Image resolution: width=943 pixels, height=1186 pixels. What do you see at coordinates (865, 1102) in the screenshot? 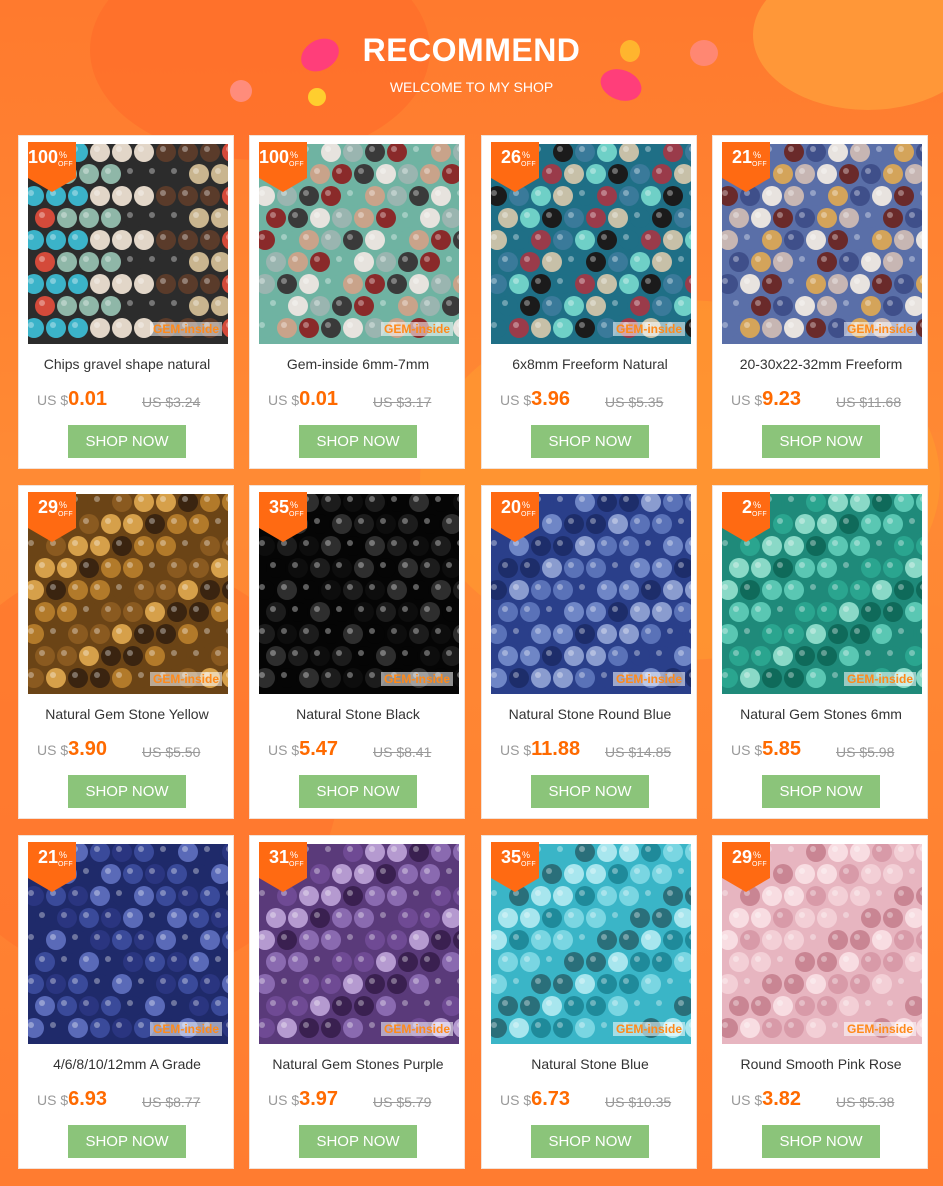
I see `original-price: US $5.38` at bounding box center [865, 1102].